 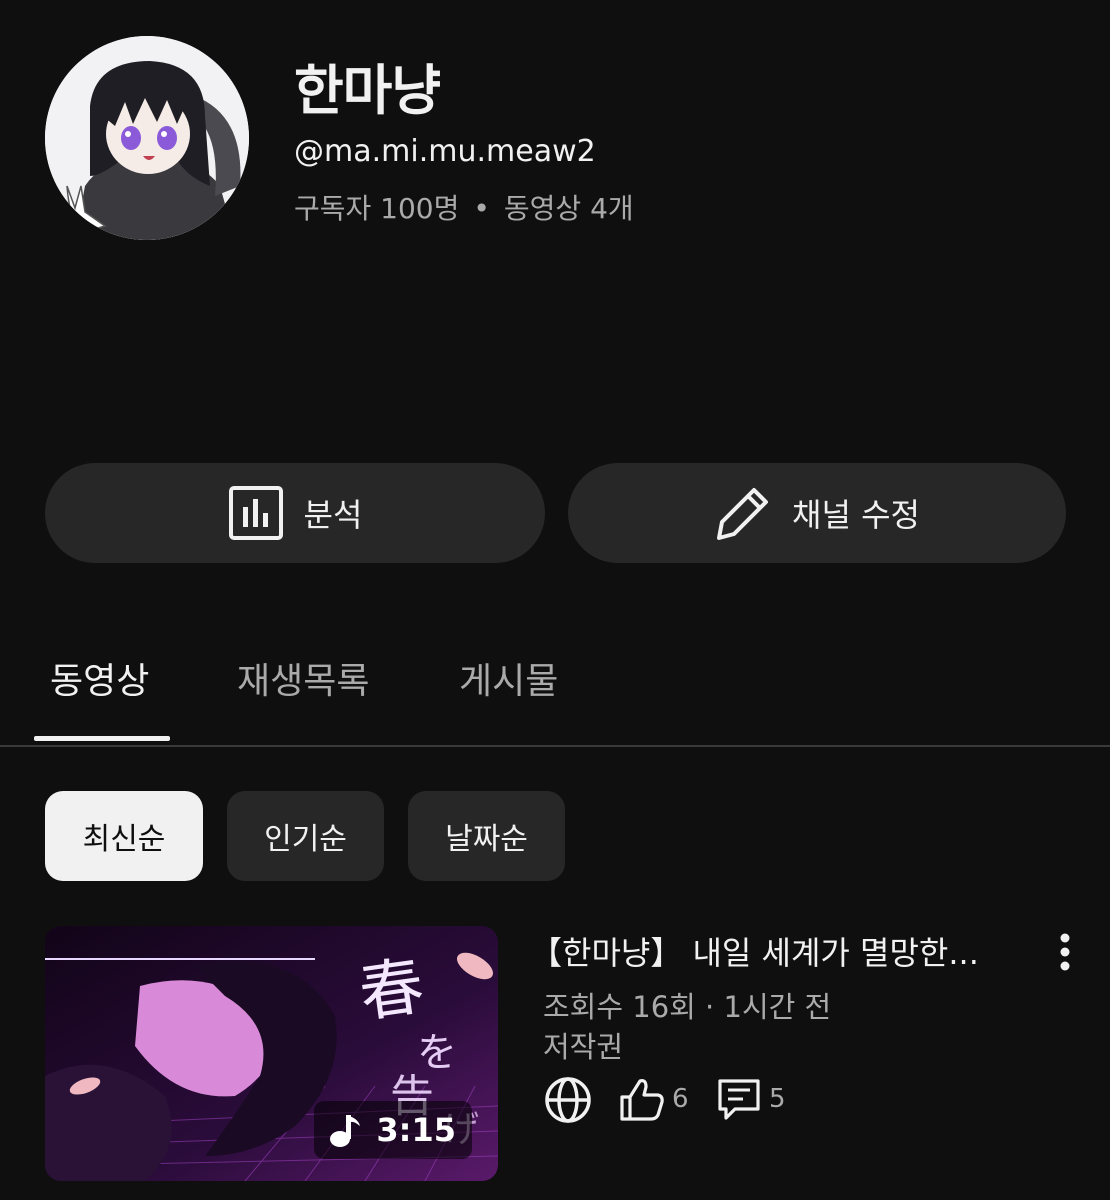 I want to click on likes-count: 6, so click(x=680, y=1099).